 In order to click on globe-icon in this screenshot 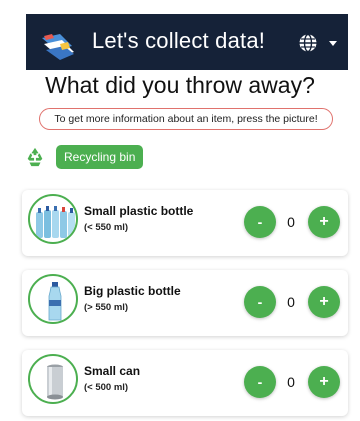, I will do `click(308, 43)`.